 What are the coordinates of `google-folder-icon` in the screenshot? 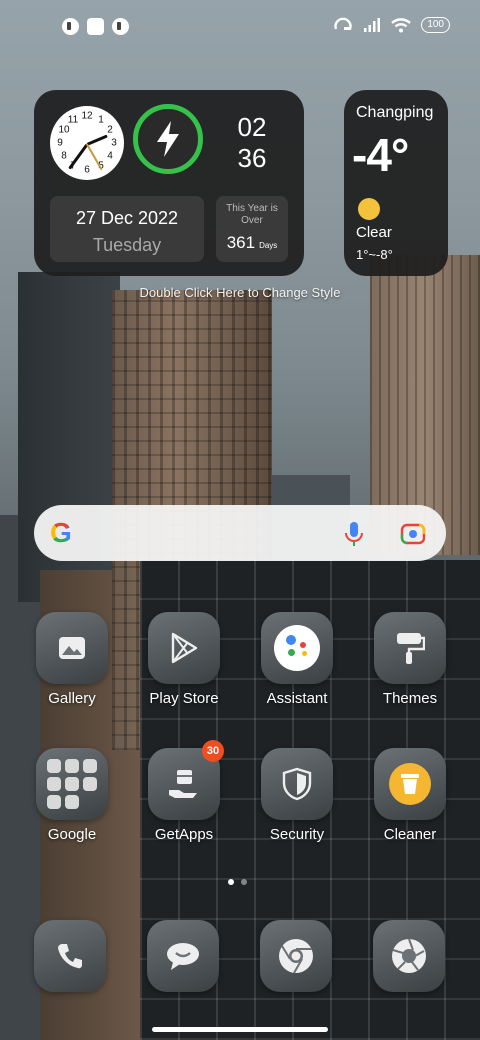 It's located at (72, 784).